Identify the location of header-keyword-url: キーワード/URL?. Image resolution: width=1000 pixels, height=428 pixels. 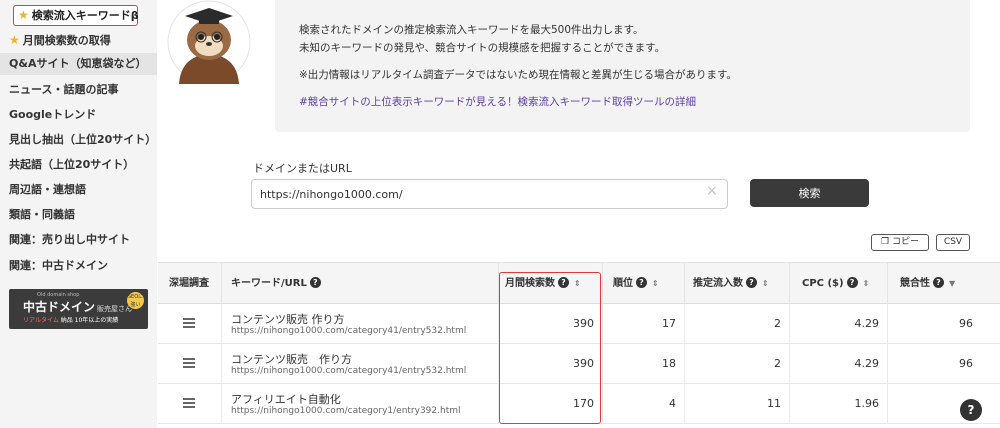
(360, 284).